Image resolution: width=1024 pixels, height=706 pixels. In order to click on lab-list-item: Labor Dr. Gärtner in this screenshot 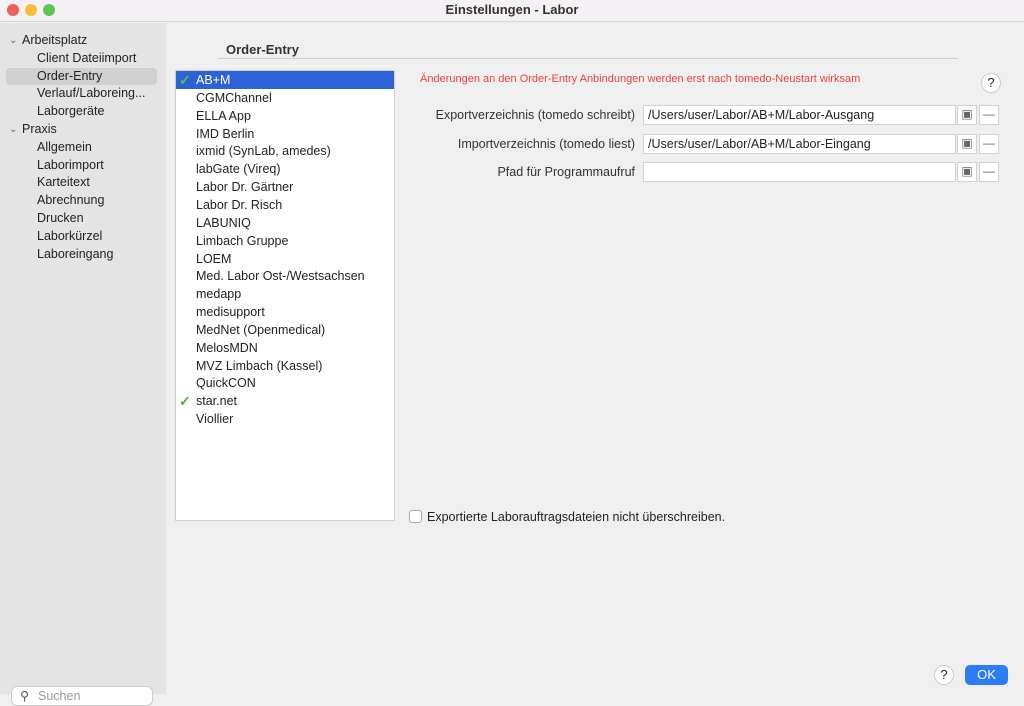, I will do `click(285, 187)`.